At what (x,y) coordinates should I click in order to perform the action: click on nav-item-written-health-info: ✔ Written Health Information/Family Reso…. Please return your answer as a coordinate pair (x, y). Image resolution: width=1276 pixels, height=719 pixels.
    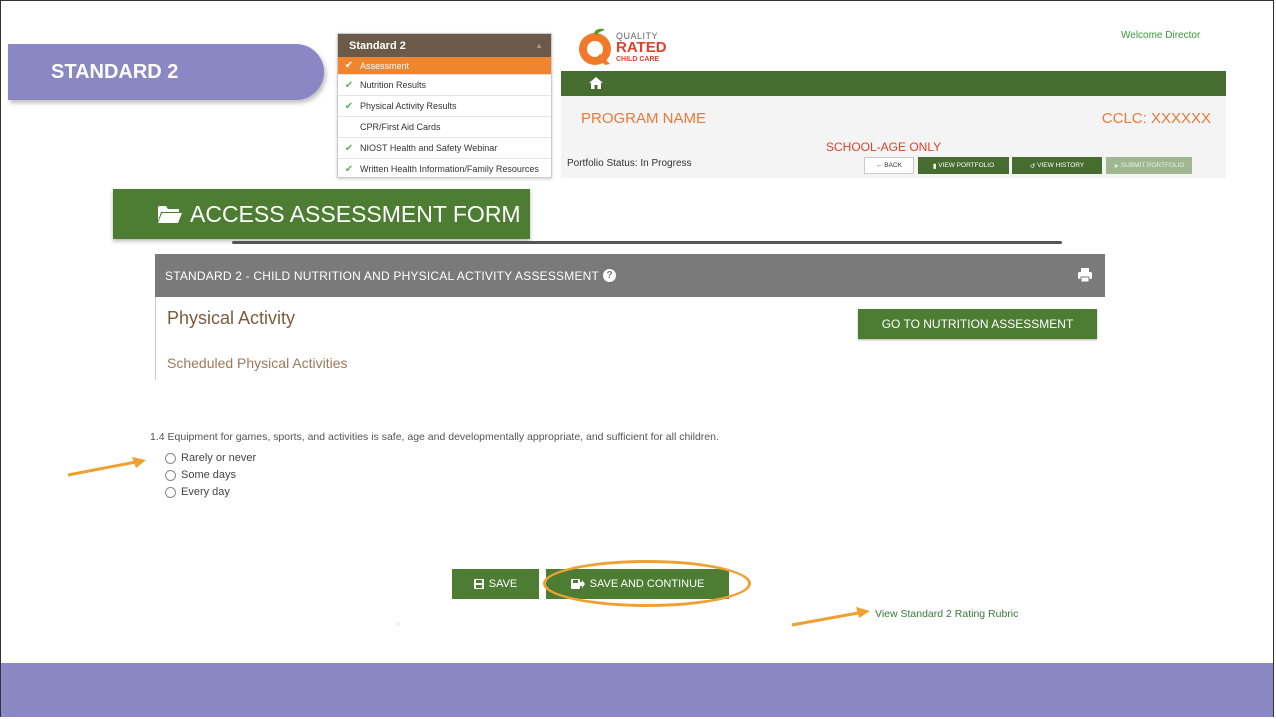
    Looking at the image, I should click on (444, 169).